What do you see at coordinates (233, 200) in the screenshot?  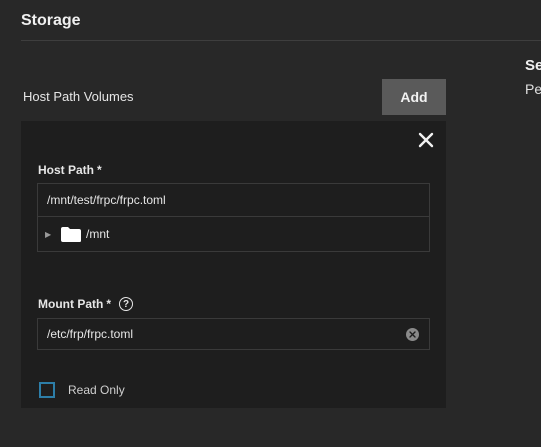 I see `host-path-input: /mnt/test/frpc/frpc.toml` at bounding box center [233, 200].